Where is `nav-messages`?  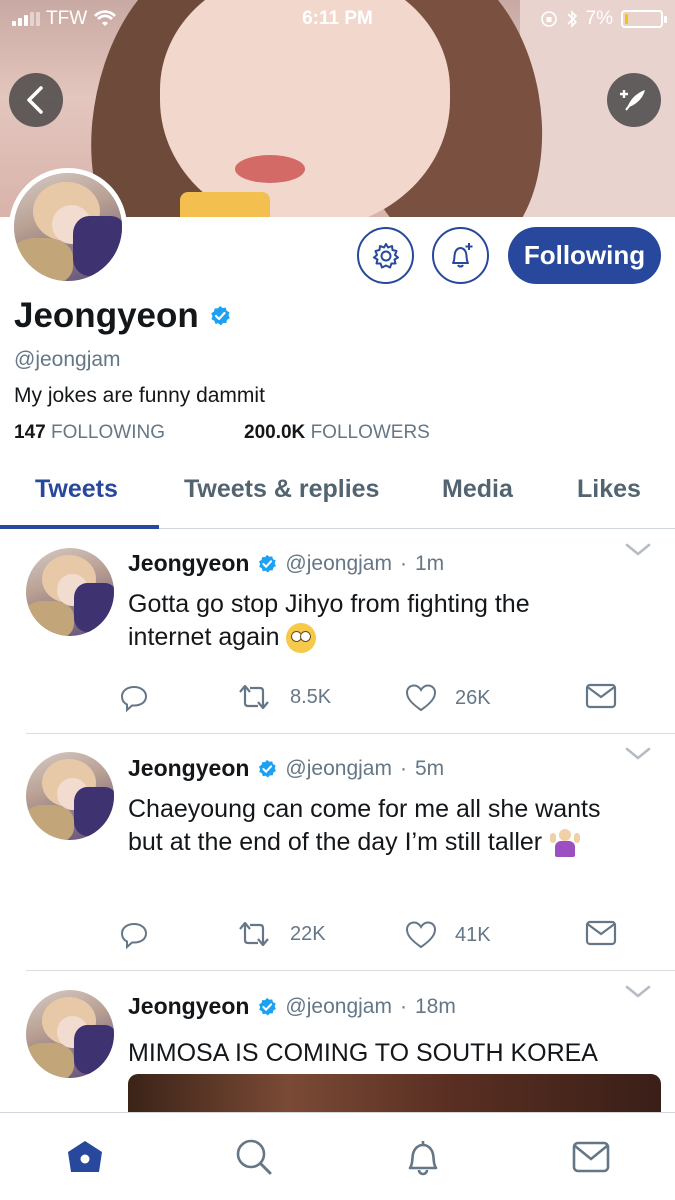 nav-messages is located at coordinates (591, 1157).